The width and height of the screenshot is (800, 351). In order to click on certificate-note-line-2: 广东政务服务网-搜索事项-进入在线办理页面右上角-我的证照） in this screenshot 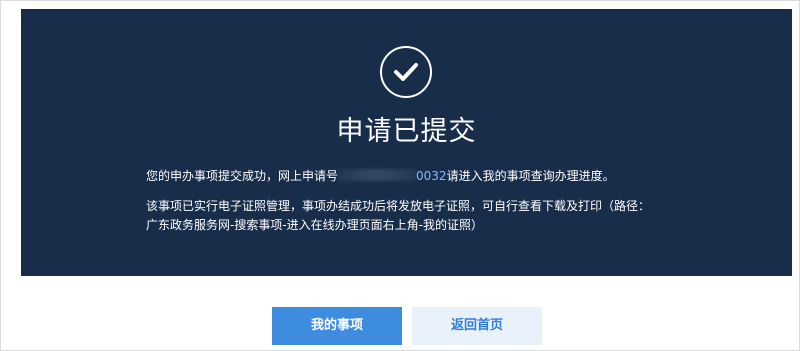, I will do `click(314, 225)`.